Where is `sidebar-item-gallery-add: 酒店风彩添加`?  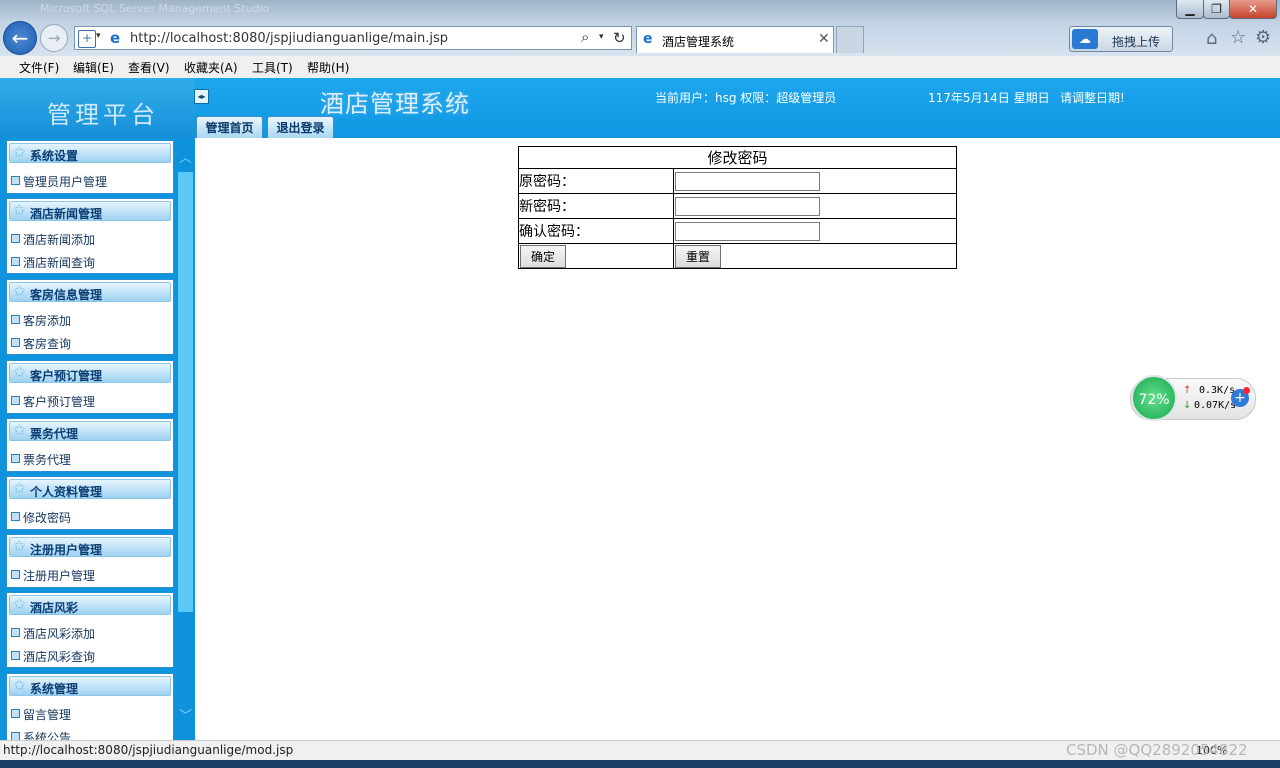
sidebar-item-gallery-add: 酒店风彩添加 is located at coordinates (53, 633).